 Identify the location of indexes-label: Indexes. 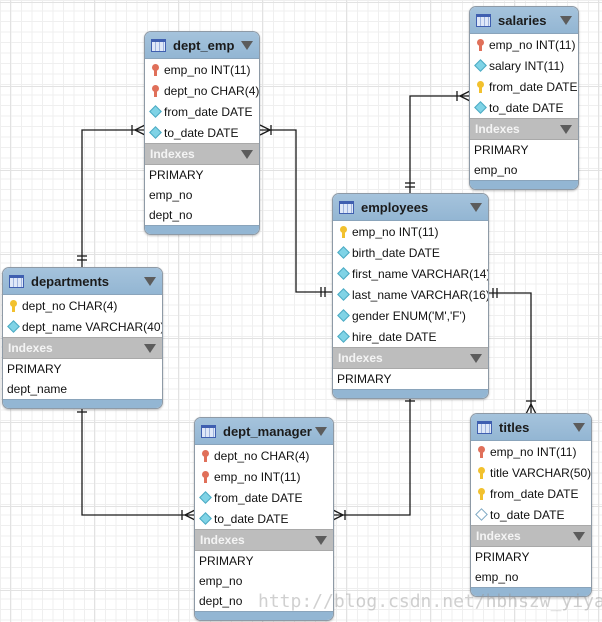
(30, 348).